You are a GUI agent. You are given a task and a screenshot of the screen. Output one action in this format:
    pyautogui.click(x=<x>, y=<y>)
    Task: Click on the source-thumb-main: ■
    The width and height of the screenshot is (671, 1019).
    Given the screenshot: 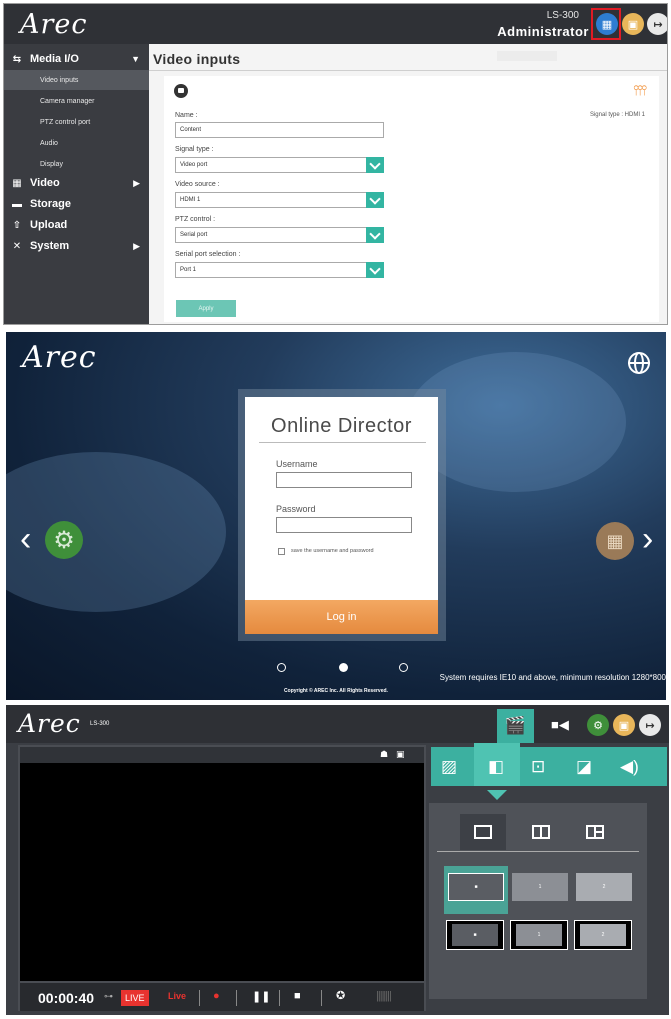 What is the action you would take?
    pyautogui.click(x=476, y=887)
    